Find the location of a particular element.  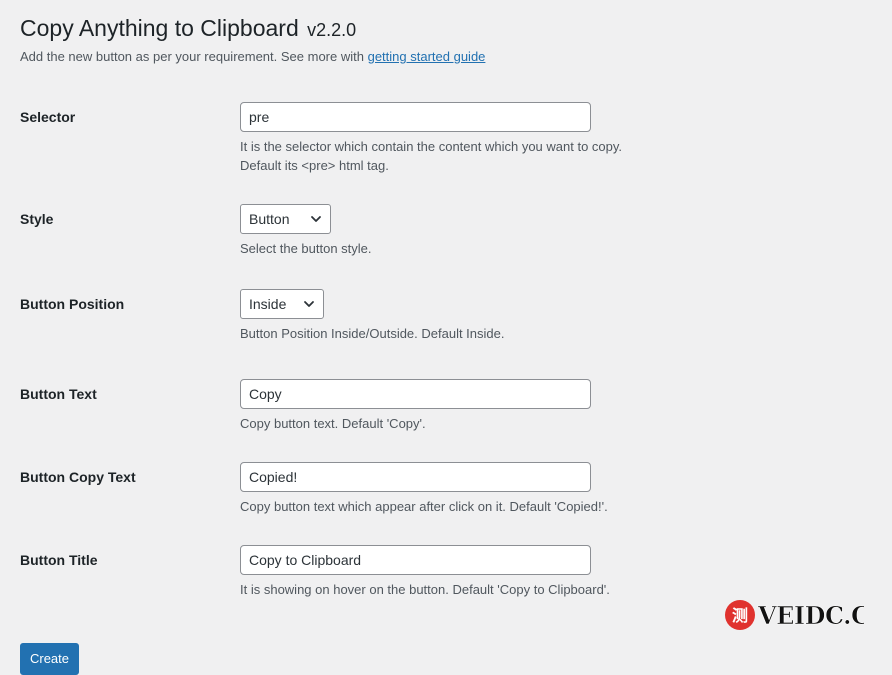

style-select: Button is located at coordinates (285, 219).